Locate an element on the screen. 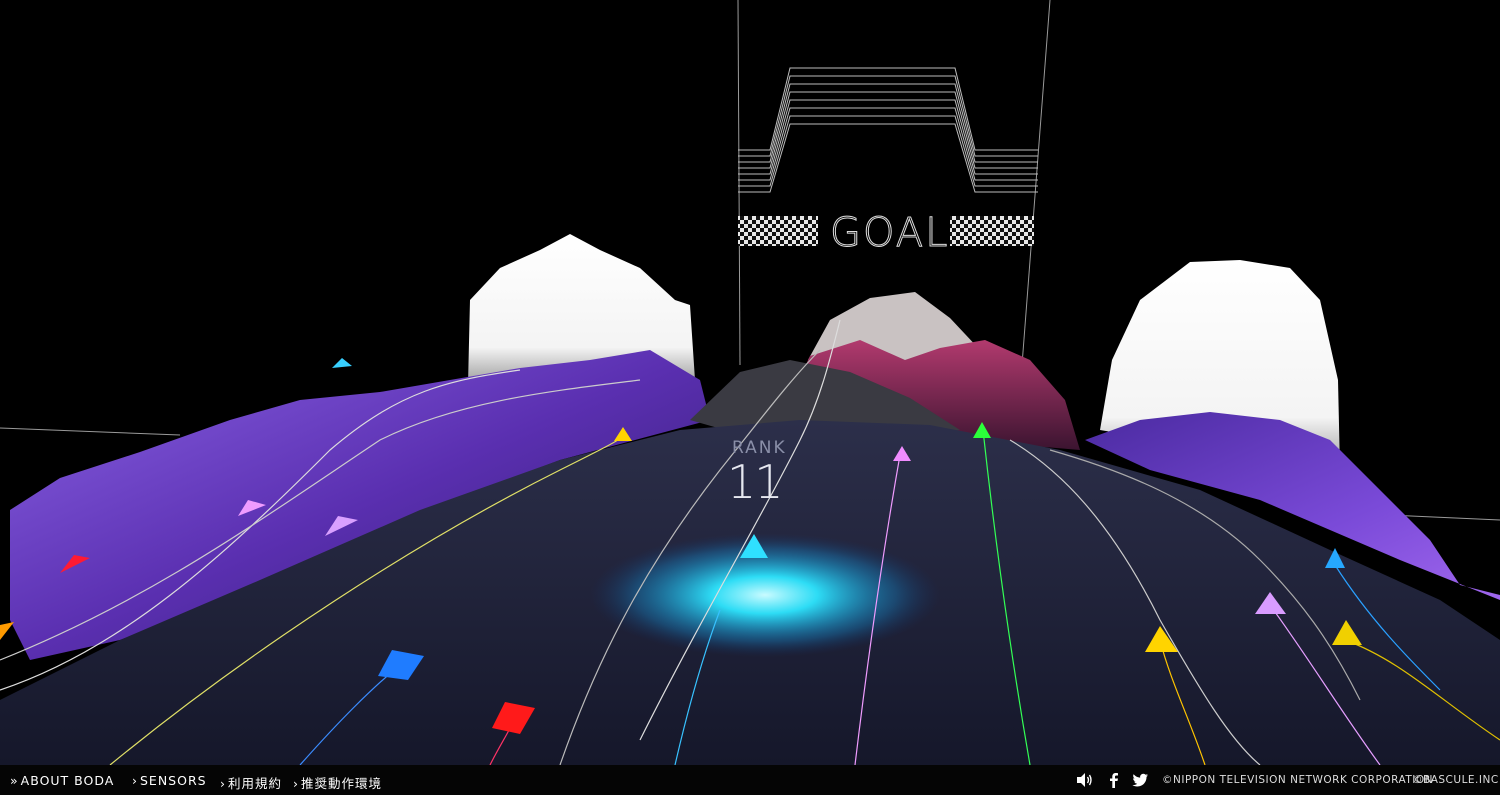 The image size is (1500, 795). marker-cyan-small is located at coordinates (342, 363).